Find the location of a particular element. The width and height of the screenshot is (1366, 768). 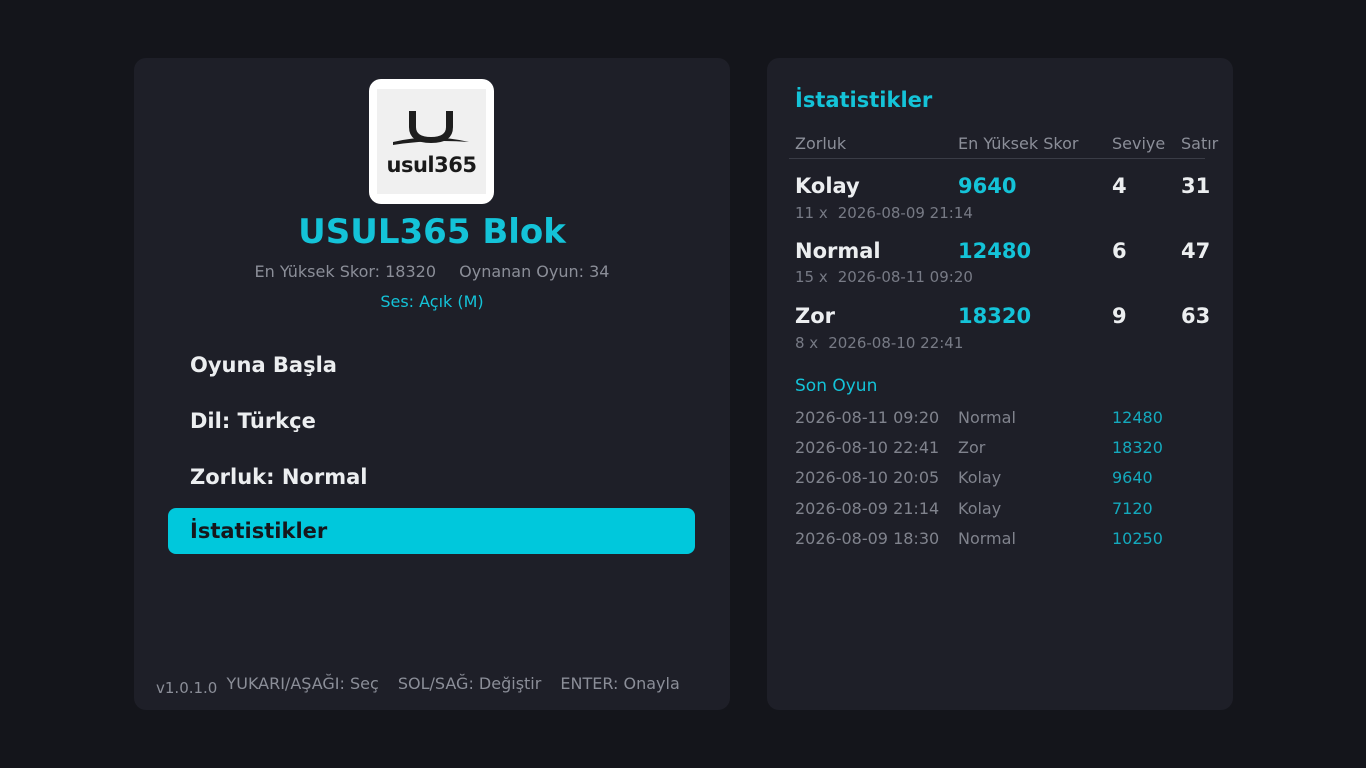

column-header-level: Seviye is located at coordinates (1139, 143).